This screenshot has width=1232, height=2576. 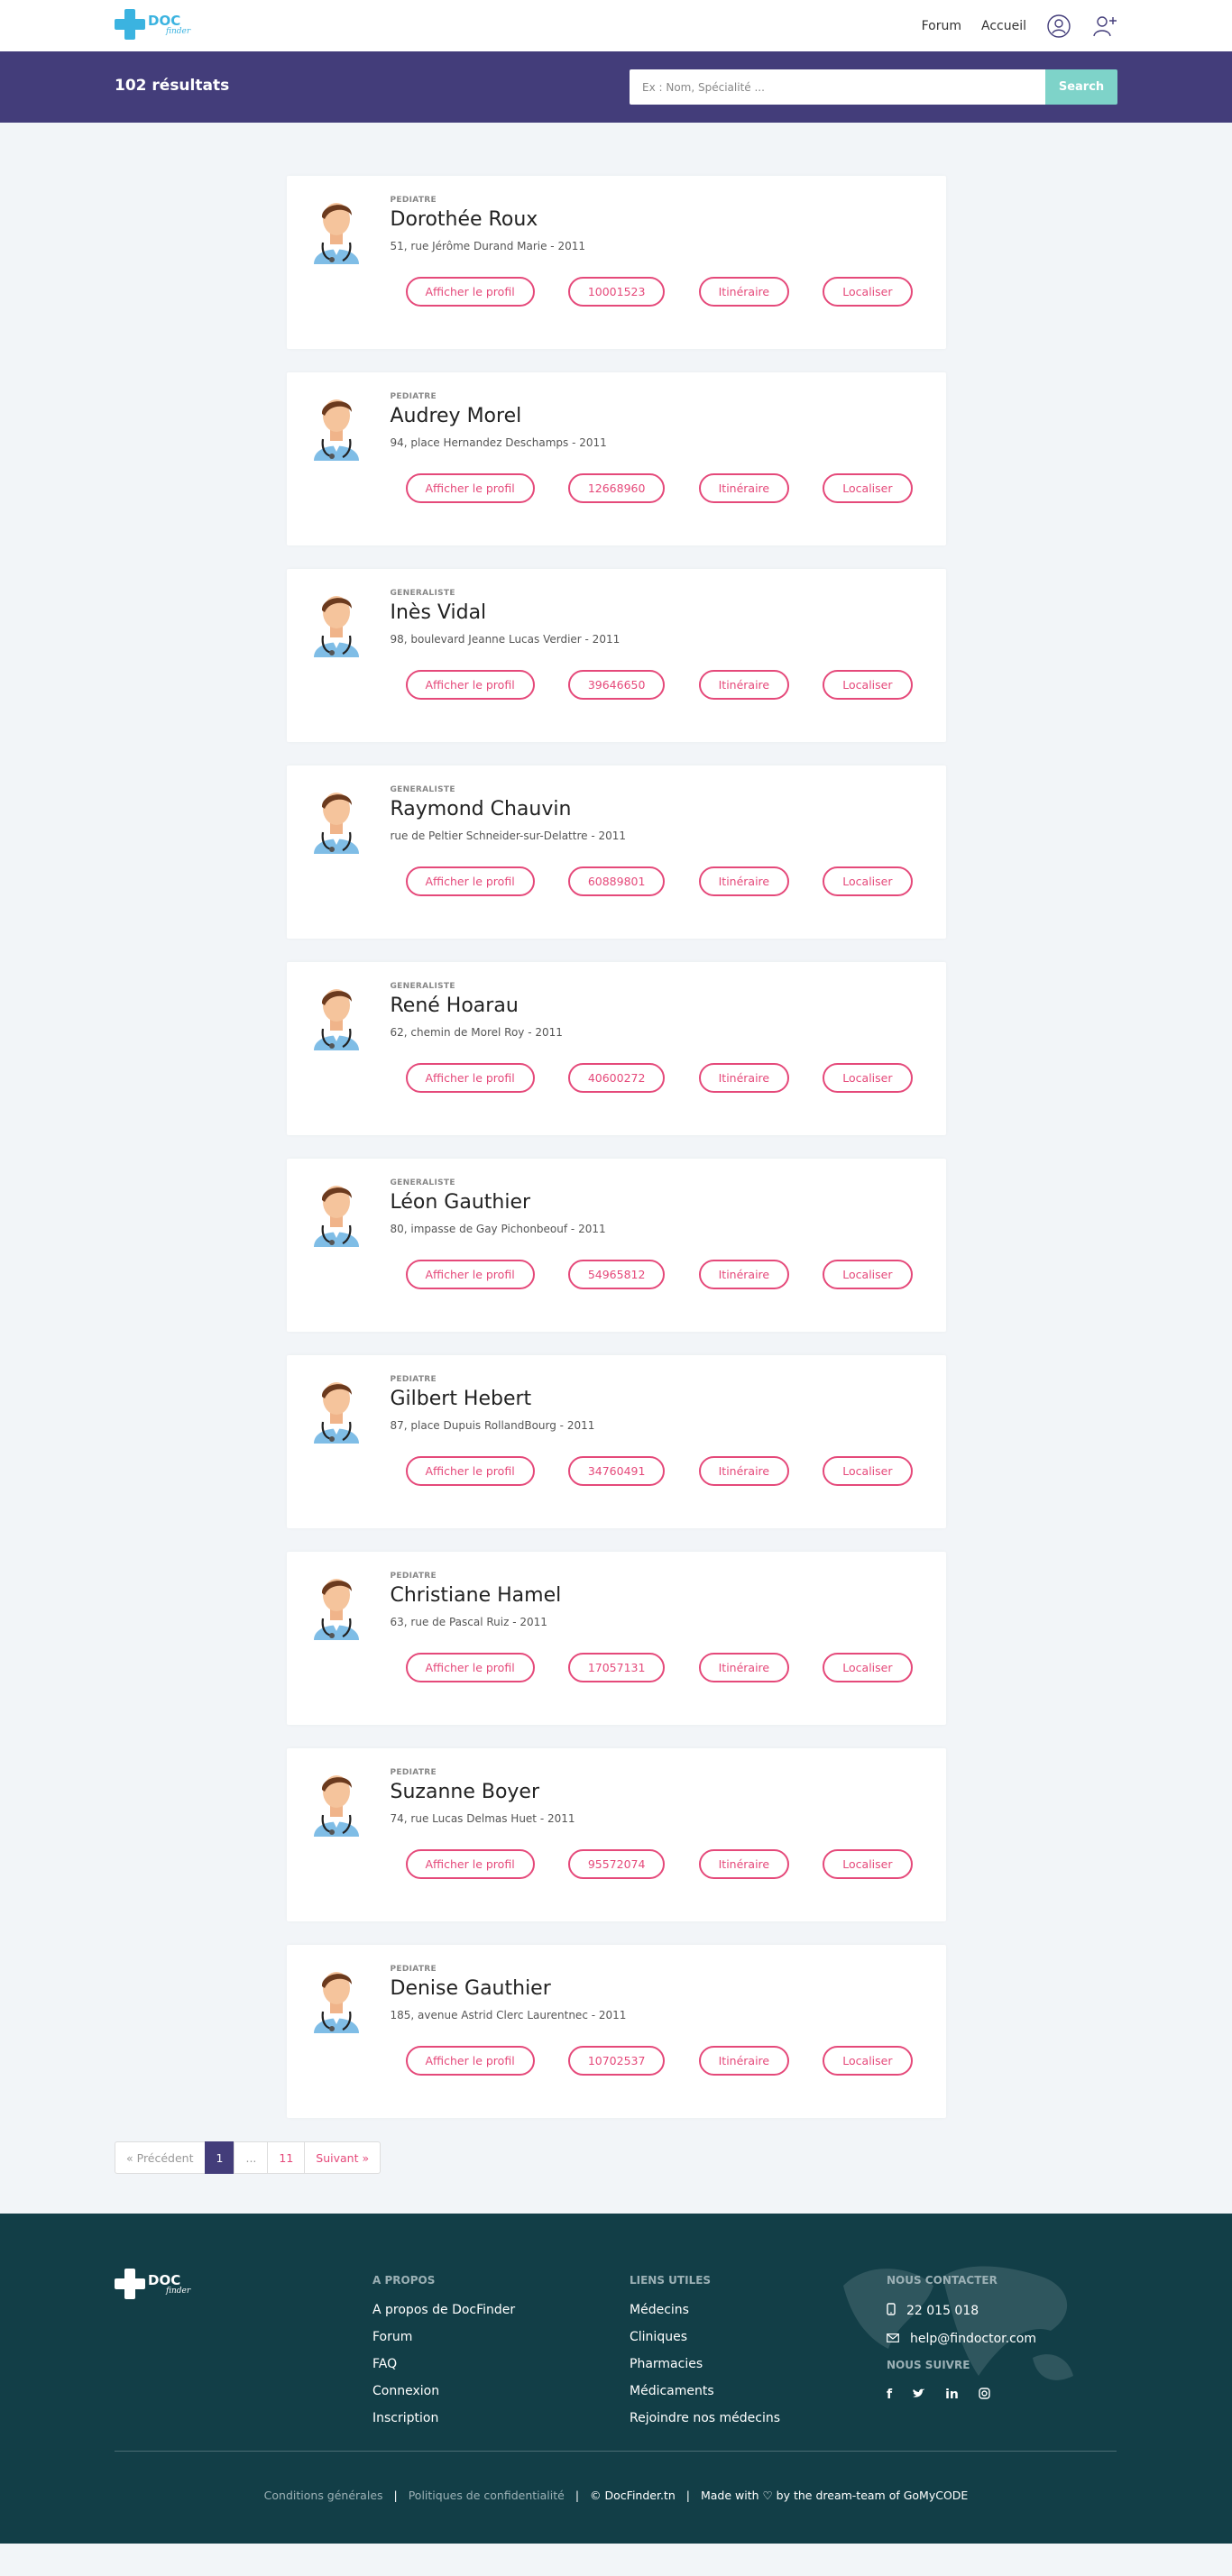 I want to click on twitter-icon, so click(x=919, y=2395).